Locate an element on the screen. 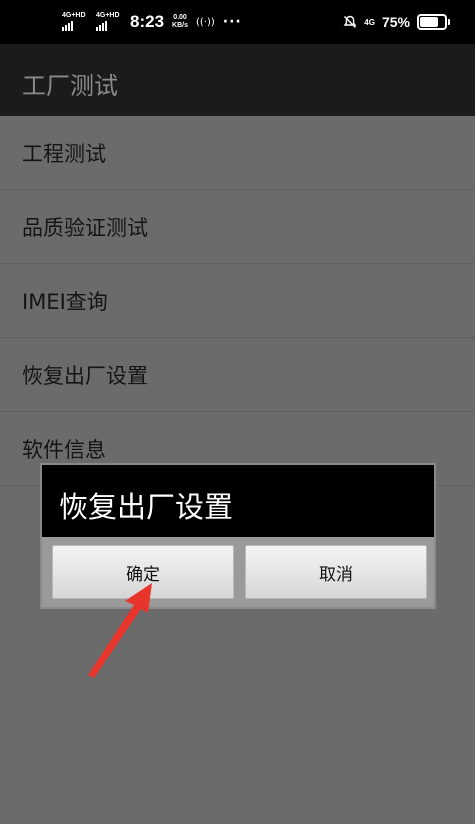 Image resolution: width=475 pixels, height=824 pixels. menu-item-label: 软件信息 is located at coordinates (64, 450).